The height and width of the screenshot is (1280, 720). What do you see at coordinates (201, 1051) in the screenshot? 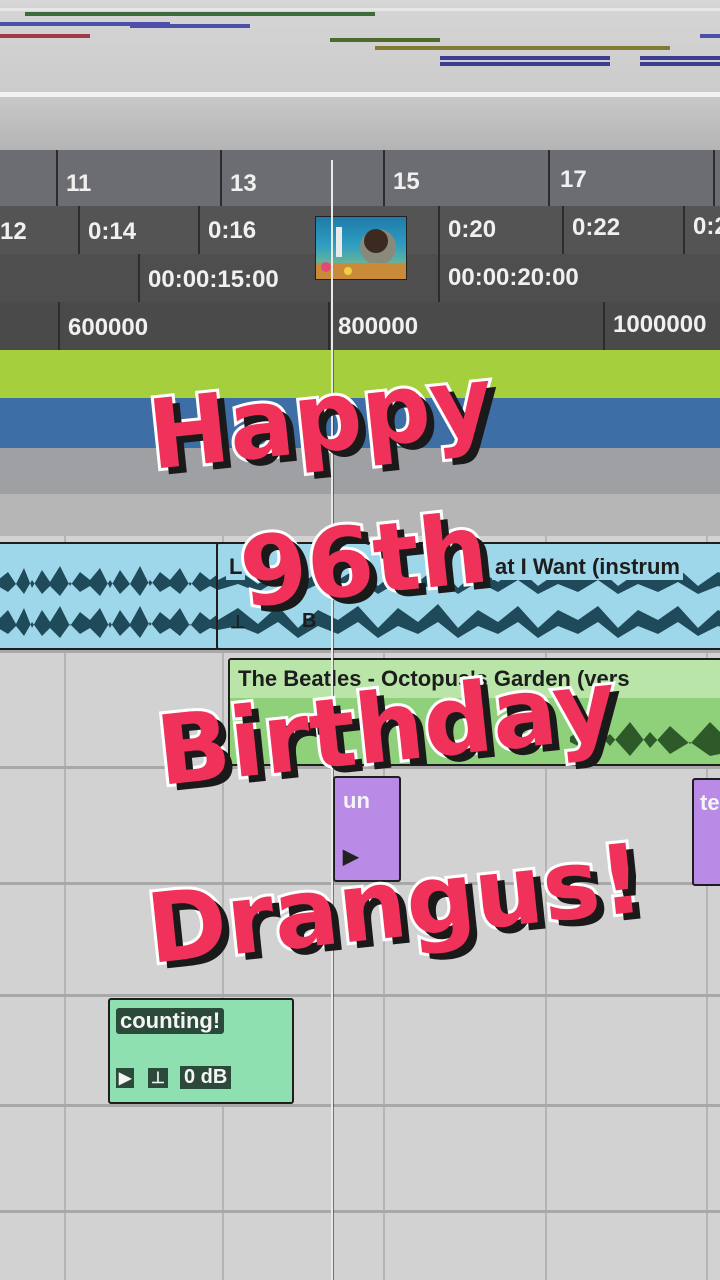
I see `audio-clip-counting: counting! ▶ ⊥ 0 dB` at bounding box center [201, 1051].